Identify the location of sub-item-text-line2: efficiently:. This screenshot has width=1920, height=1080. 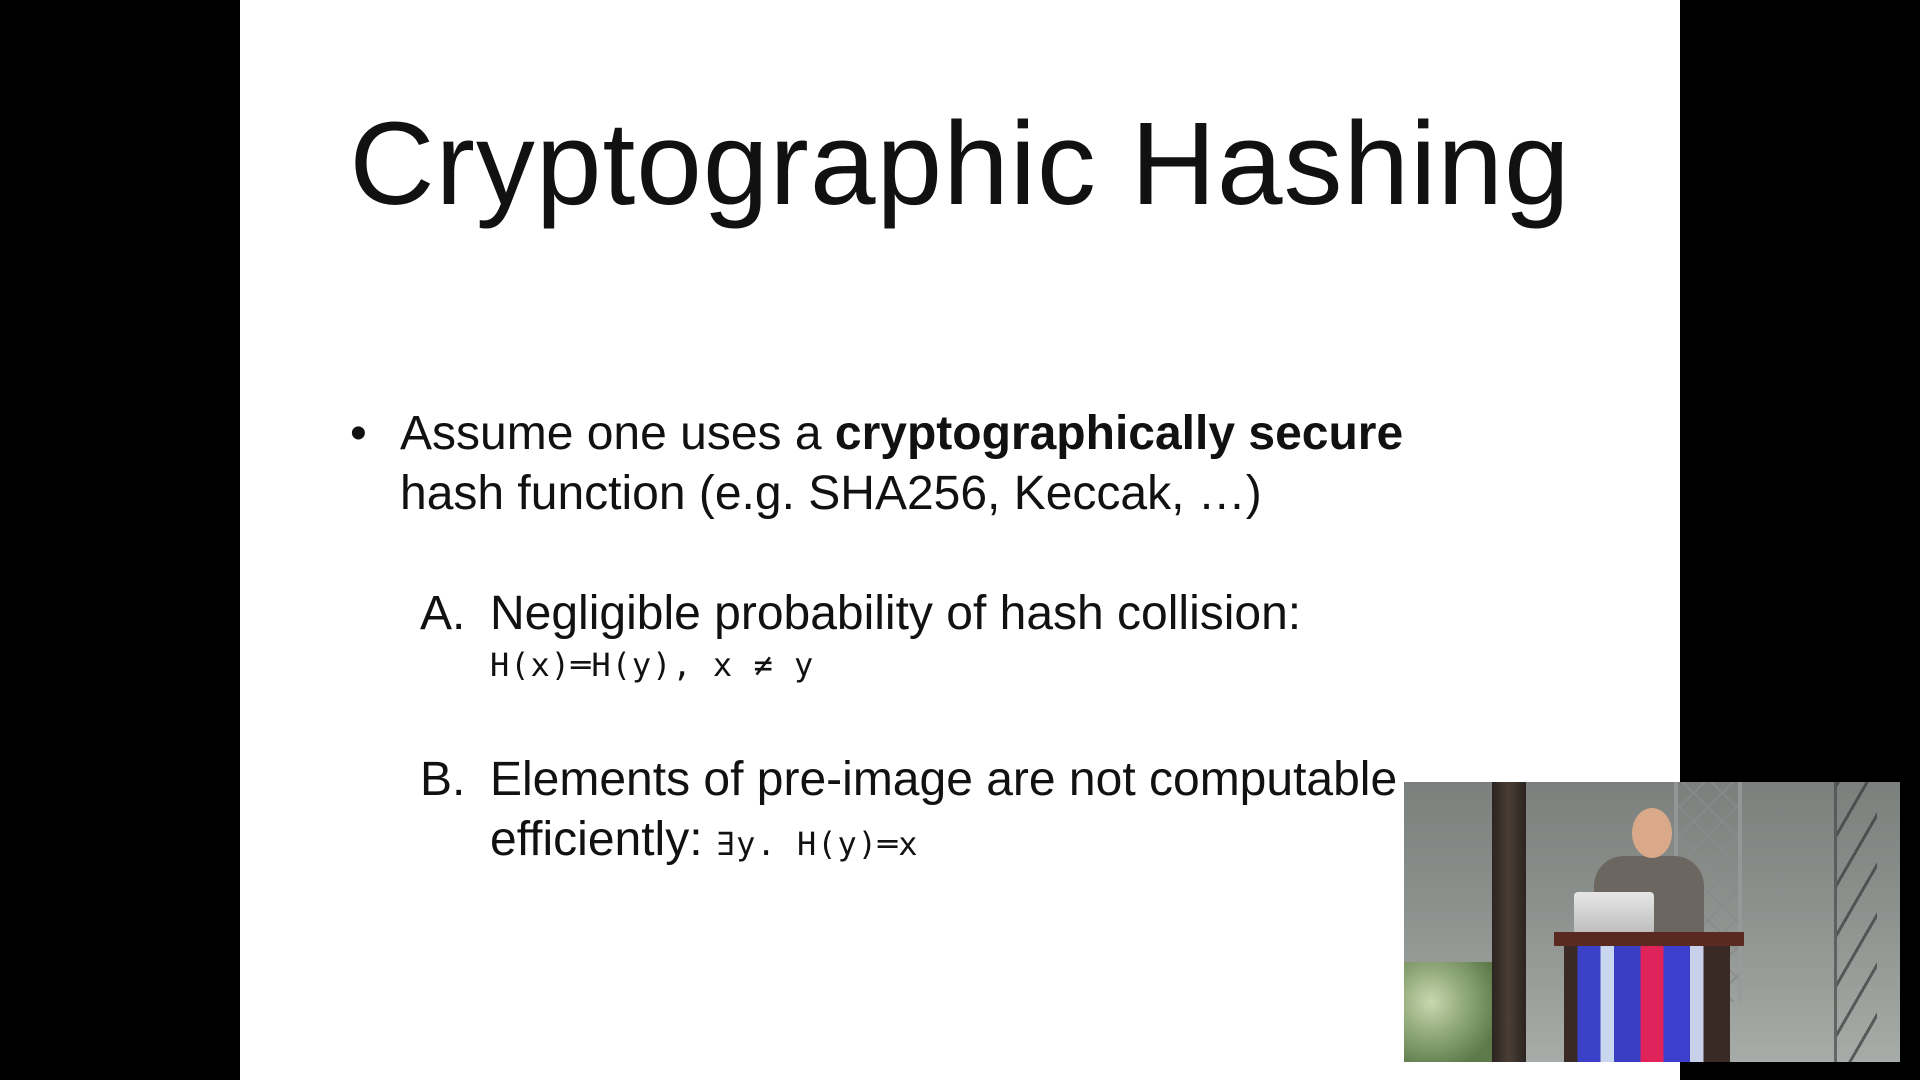
(596, 839).